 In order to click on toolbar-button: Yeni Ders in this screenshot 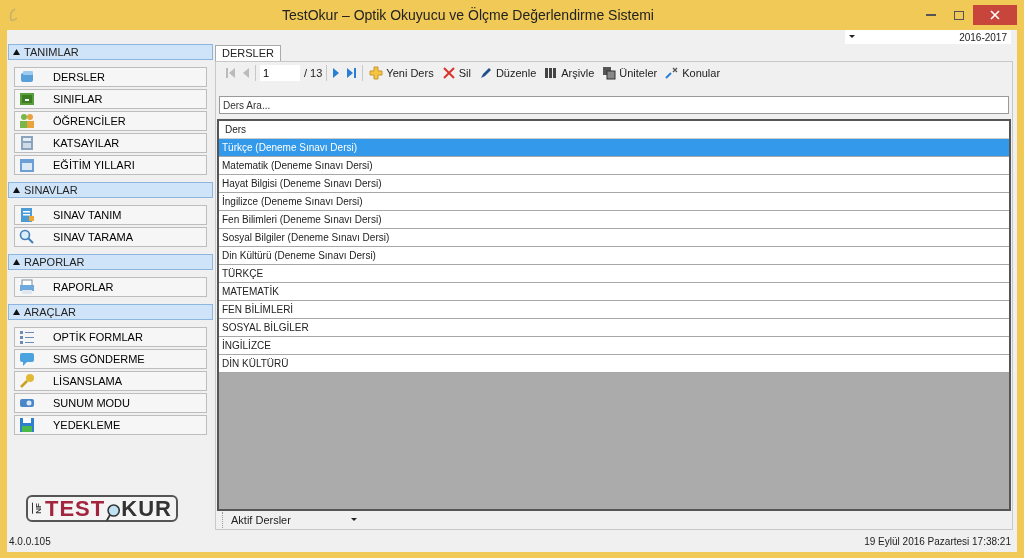, I will do `click(401, 73)`.